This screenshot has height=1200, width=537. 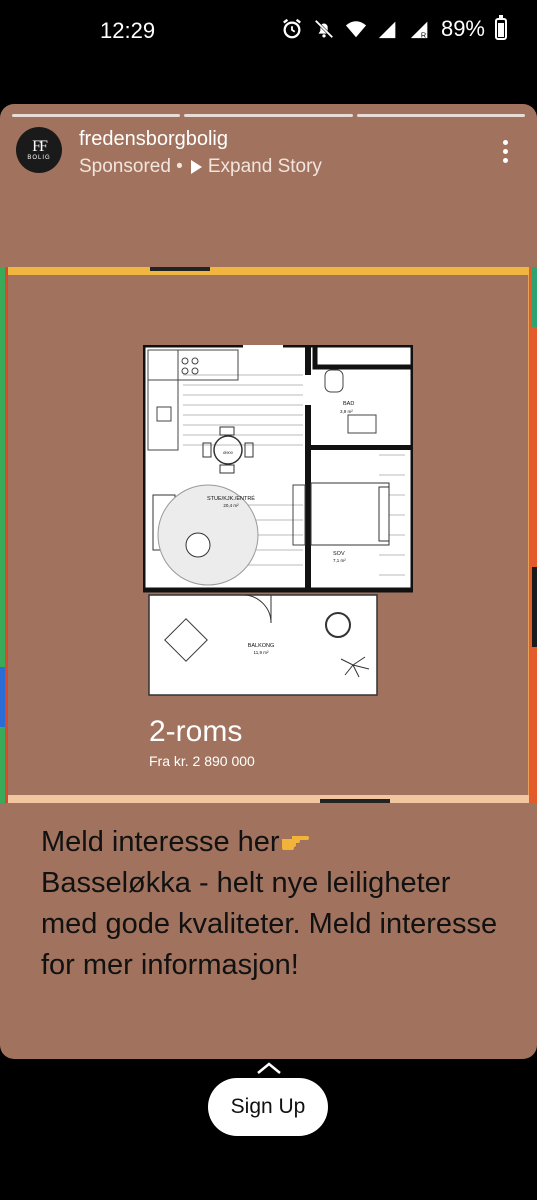 I want to click on ad-price: Fra kr. 2 890 000, so click(x=202, y=761).